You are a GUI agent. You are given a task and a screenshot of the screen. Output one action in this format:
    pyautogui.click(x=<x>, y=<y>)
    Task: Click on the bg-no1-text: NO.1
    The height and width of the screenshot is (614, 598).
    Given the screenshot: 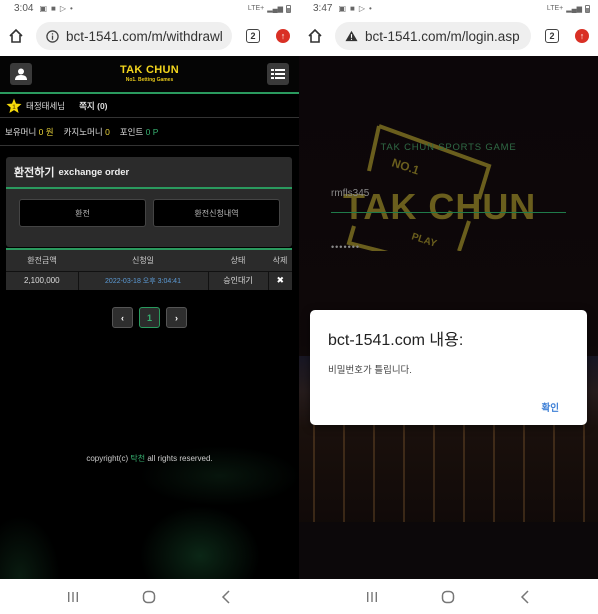 What is the action you would take?
    pyautogui.click(x=405, y=167)
    